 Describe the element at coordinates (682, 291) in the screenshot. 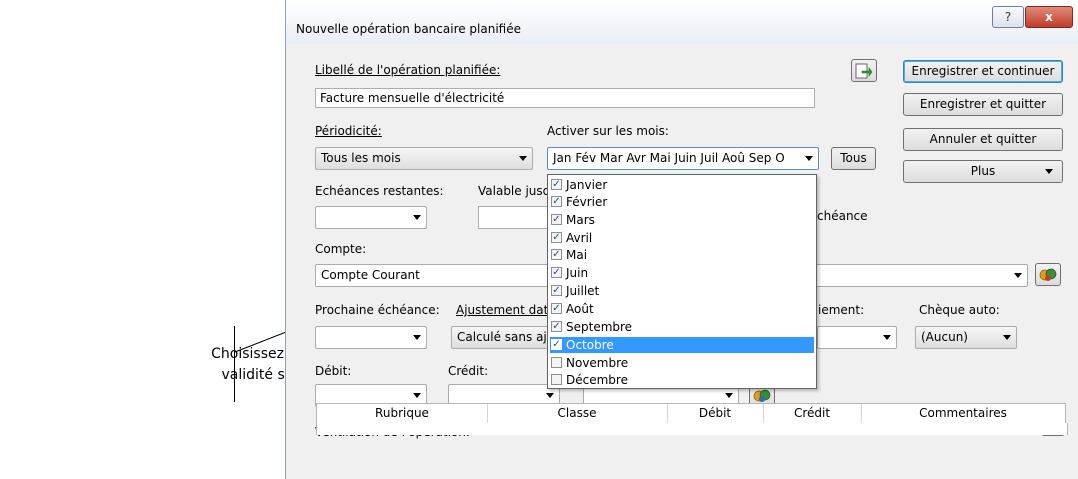

I see `month-item-juillet: ✓ Juillet` at that location.